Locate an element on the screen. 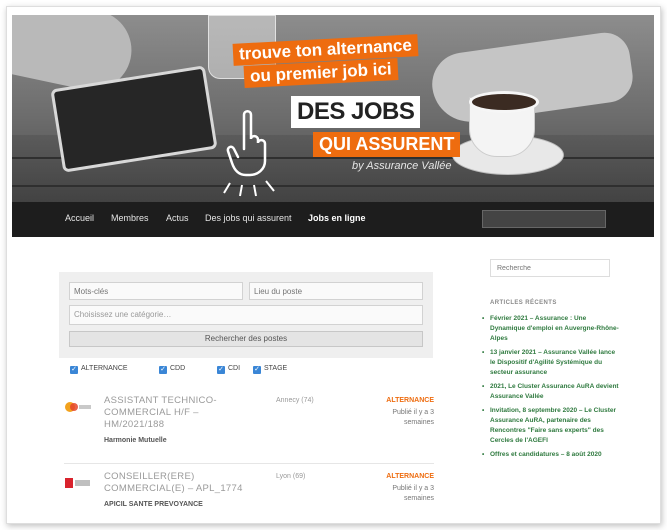 The image size is (667, 530). job-type-filters: ✓ ALTERNANCE ✓ CDD ✓ CDI ✓ STAGE is located at coordinates (250, 372).